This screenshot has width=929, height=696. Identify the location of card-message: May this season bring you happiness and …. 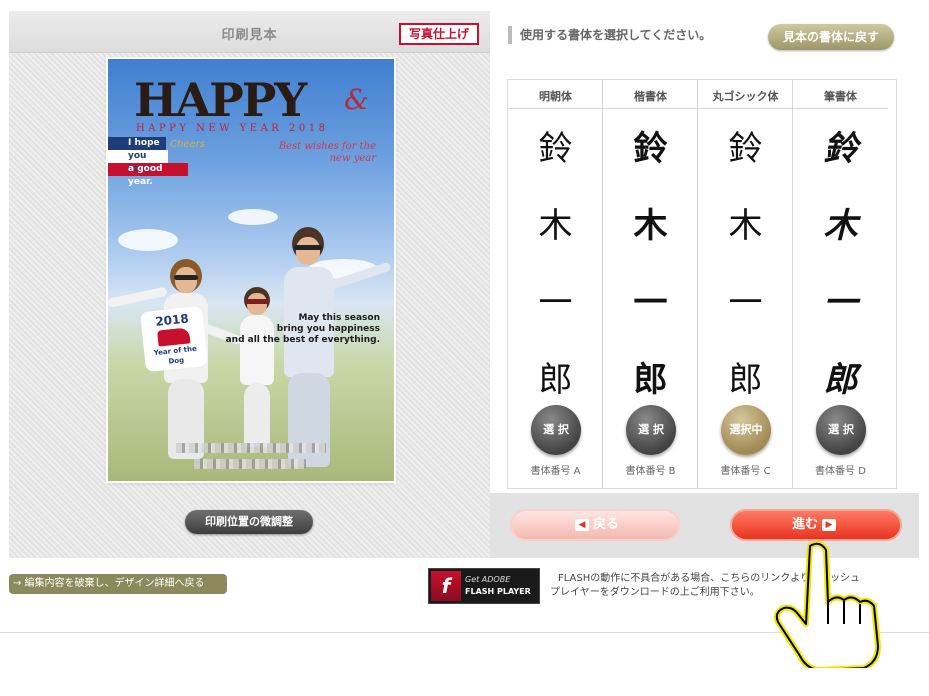
(299, 329).